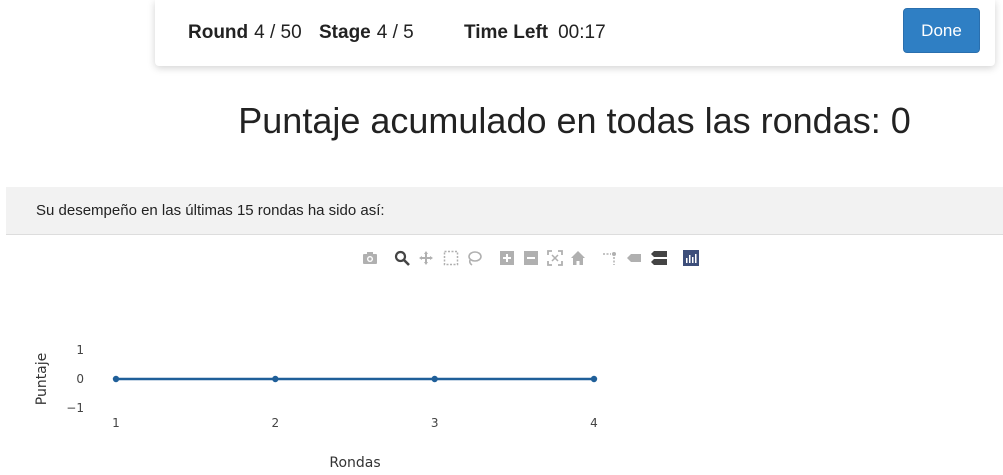 Image resolution: width=1003 pixels, height=475 pixels. What do you see at coordinates (80, 350) in the screenshot?
I see `y-tick-label: 1` at bounding box center [80, 350].